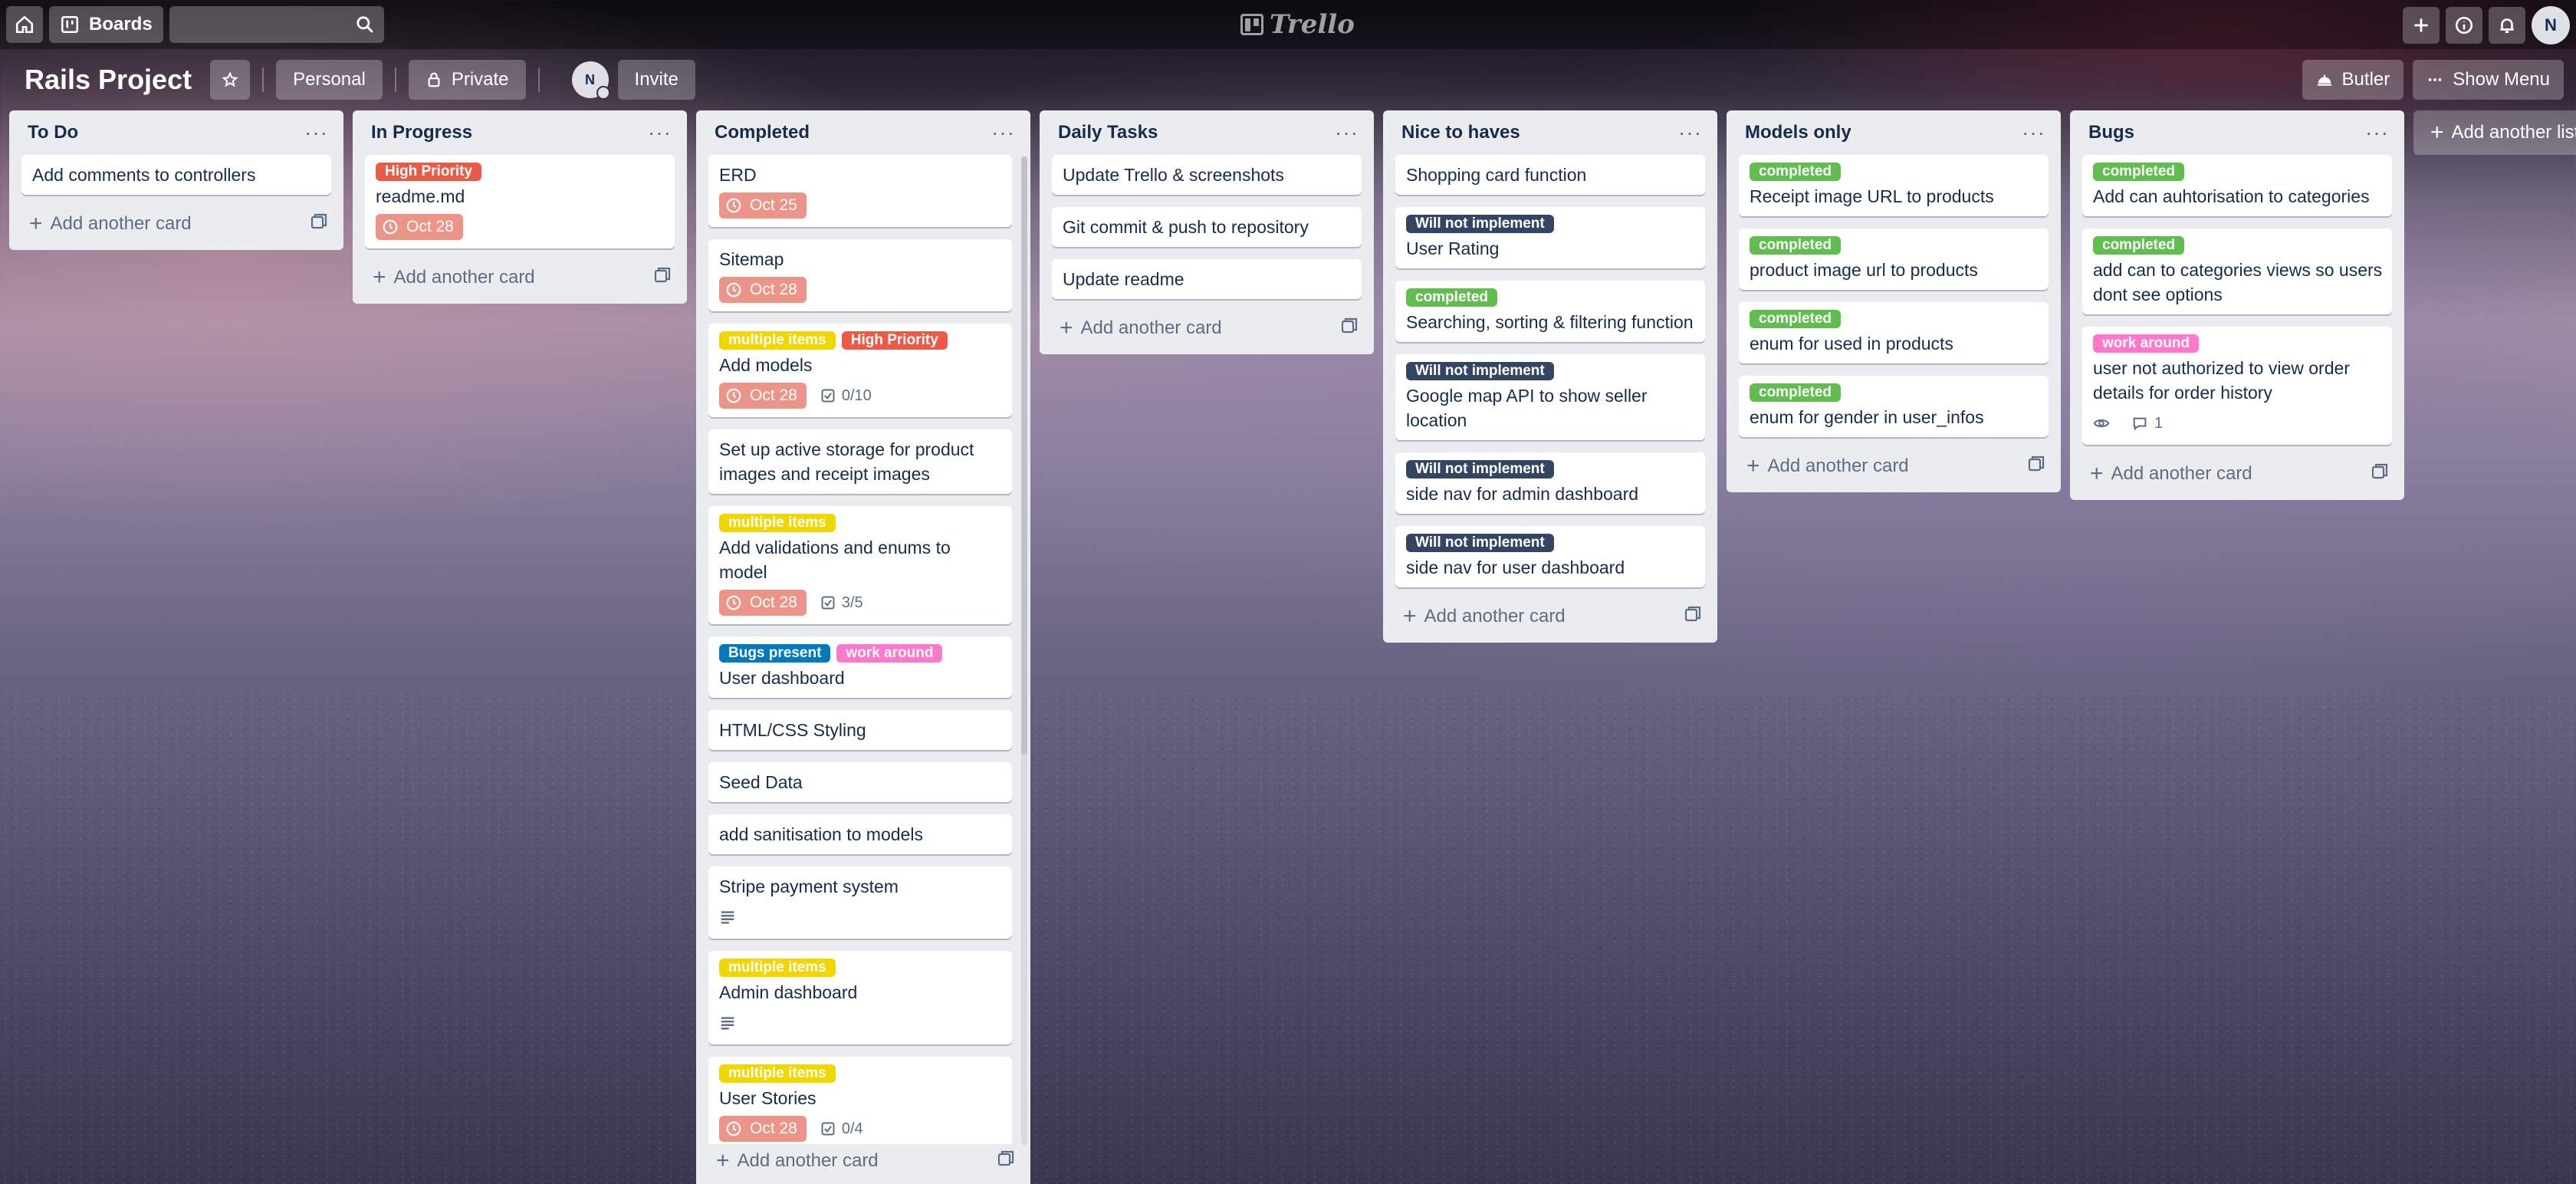 The height and width of the screenshot is (1184, 2576). I want to click on card: completed product image url to products, so click(1894, 259).